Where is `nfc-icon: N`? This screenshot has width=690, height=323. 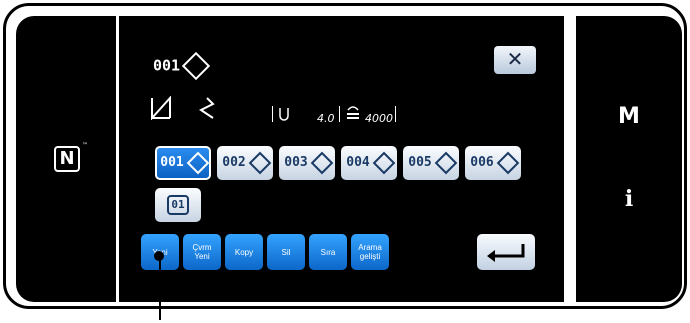
nfc-icon: N is located at coordinates (67, 159).